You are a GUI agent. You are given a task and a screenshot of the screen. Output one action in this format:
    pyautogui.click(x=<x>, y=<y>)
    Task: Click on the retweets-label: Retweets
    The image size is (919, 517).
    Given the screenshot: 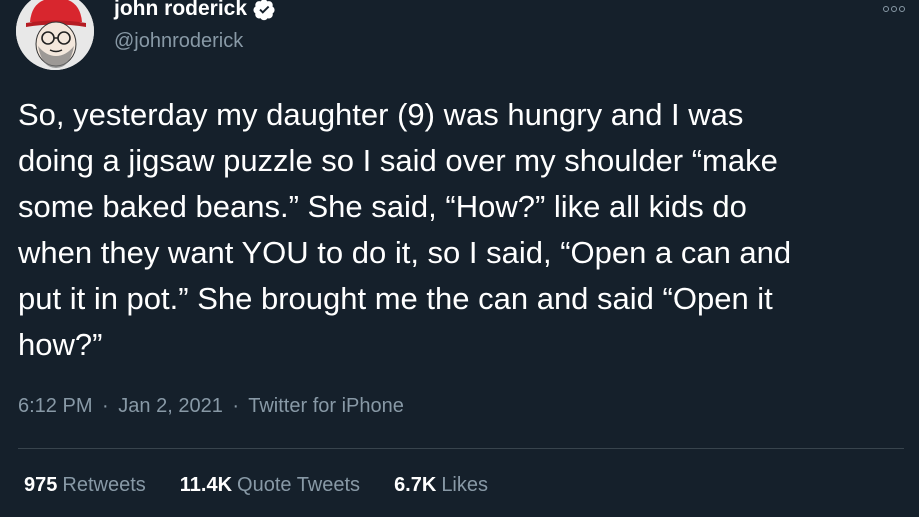 What is the action you would take?
    pyautogui.click(x=104, y=485)
    